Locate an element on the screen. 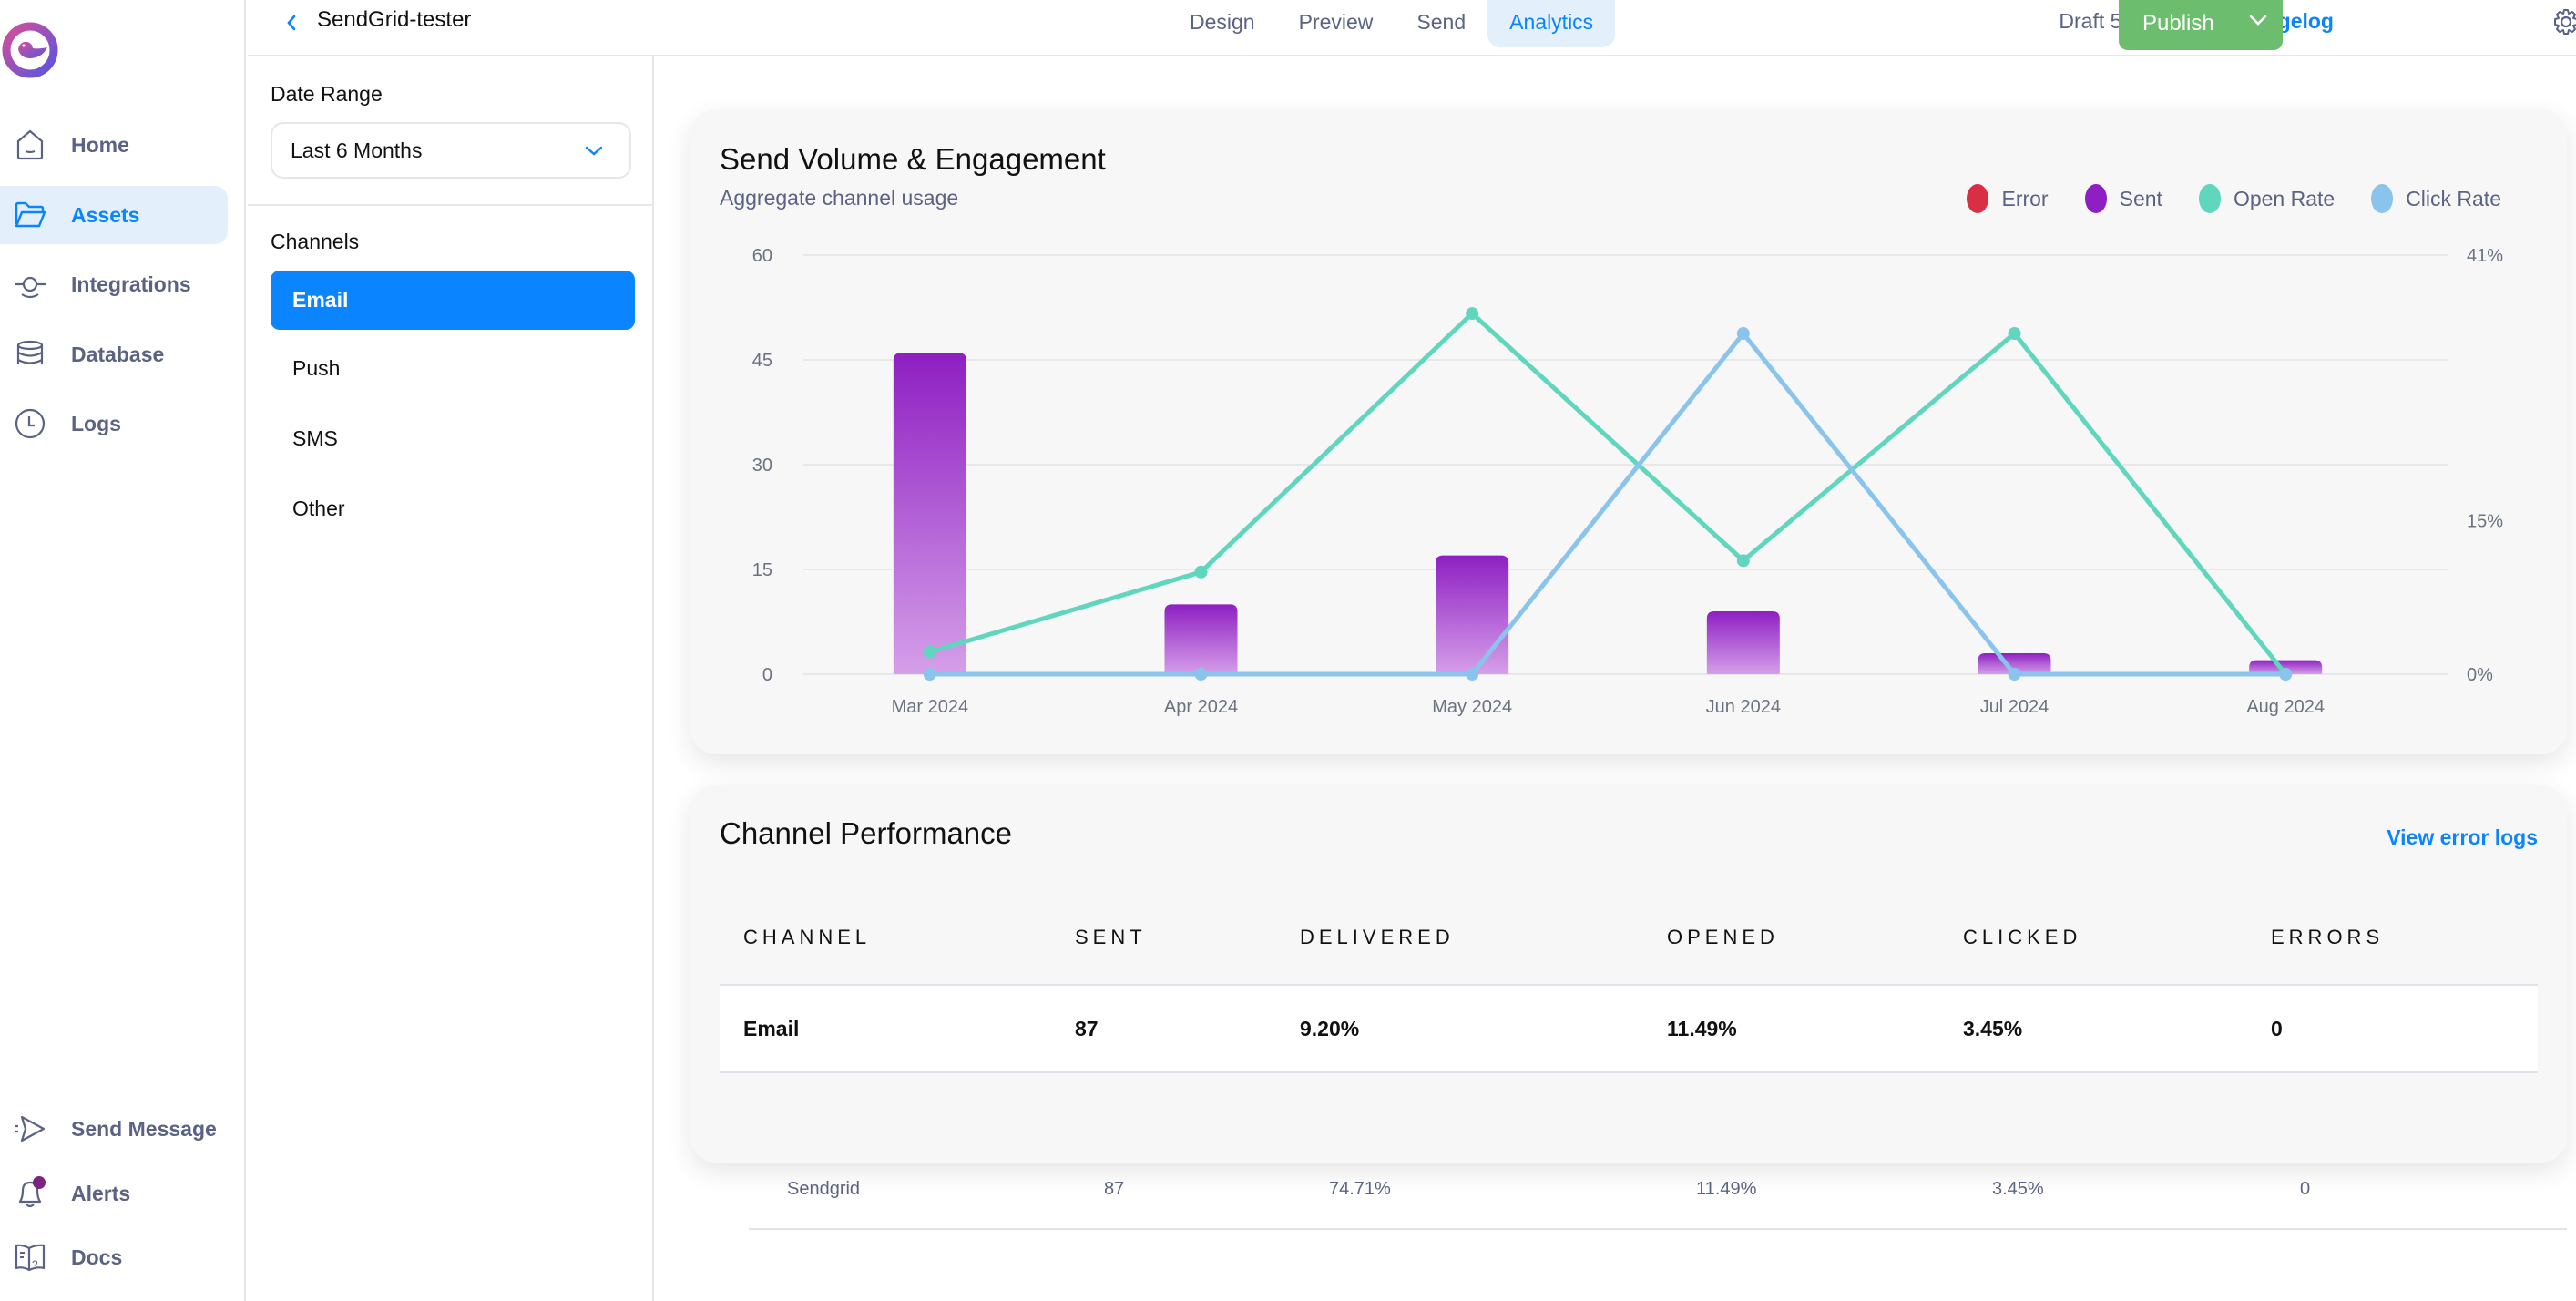 This screenshot has width=2576, height=1301. nav-item-integrations: Integrations is located at coordinates (114, 284).